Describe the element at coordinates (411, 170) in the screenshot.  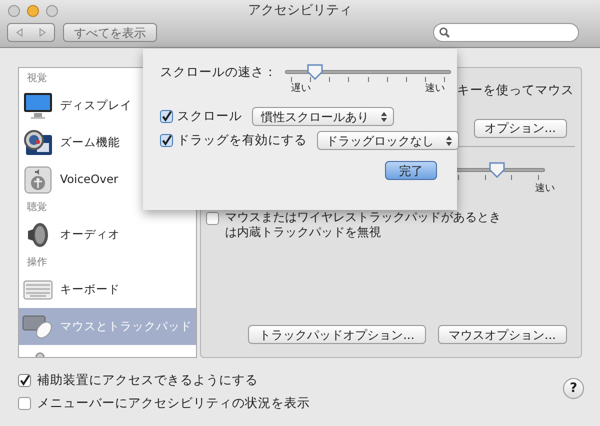
I see `done-button: 完了` at that location.